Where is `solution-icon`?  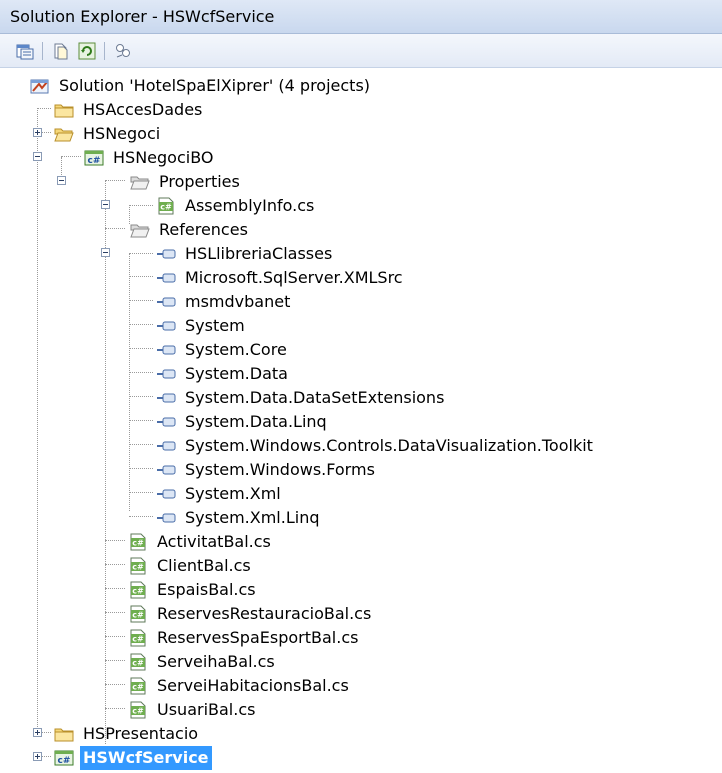 solution-icon is located at coordinates (39, 86).